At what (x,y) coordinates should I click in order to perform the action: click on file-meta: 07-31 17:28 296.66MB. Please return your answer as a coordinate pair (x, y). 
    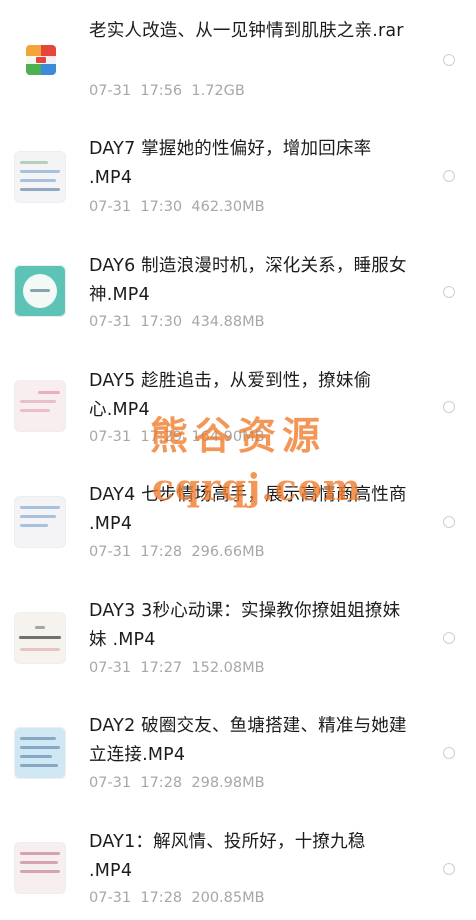
    Looking at the image, I should click on (177, 552).